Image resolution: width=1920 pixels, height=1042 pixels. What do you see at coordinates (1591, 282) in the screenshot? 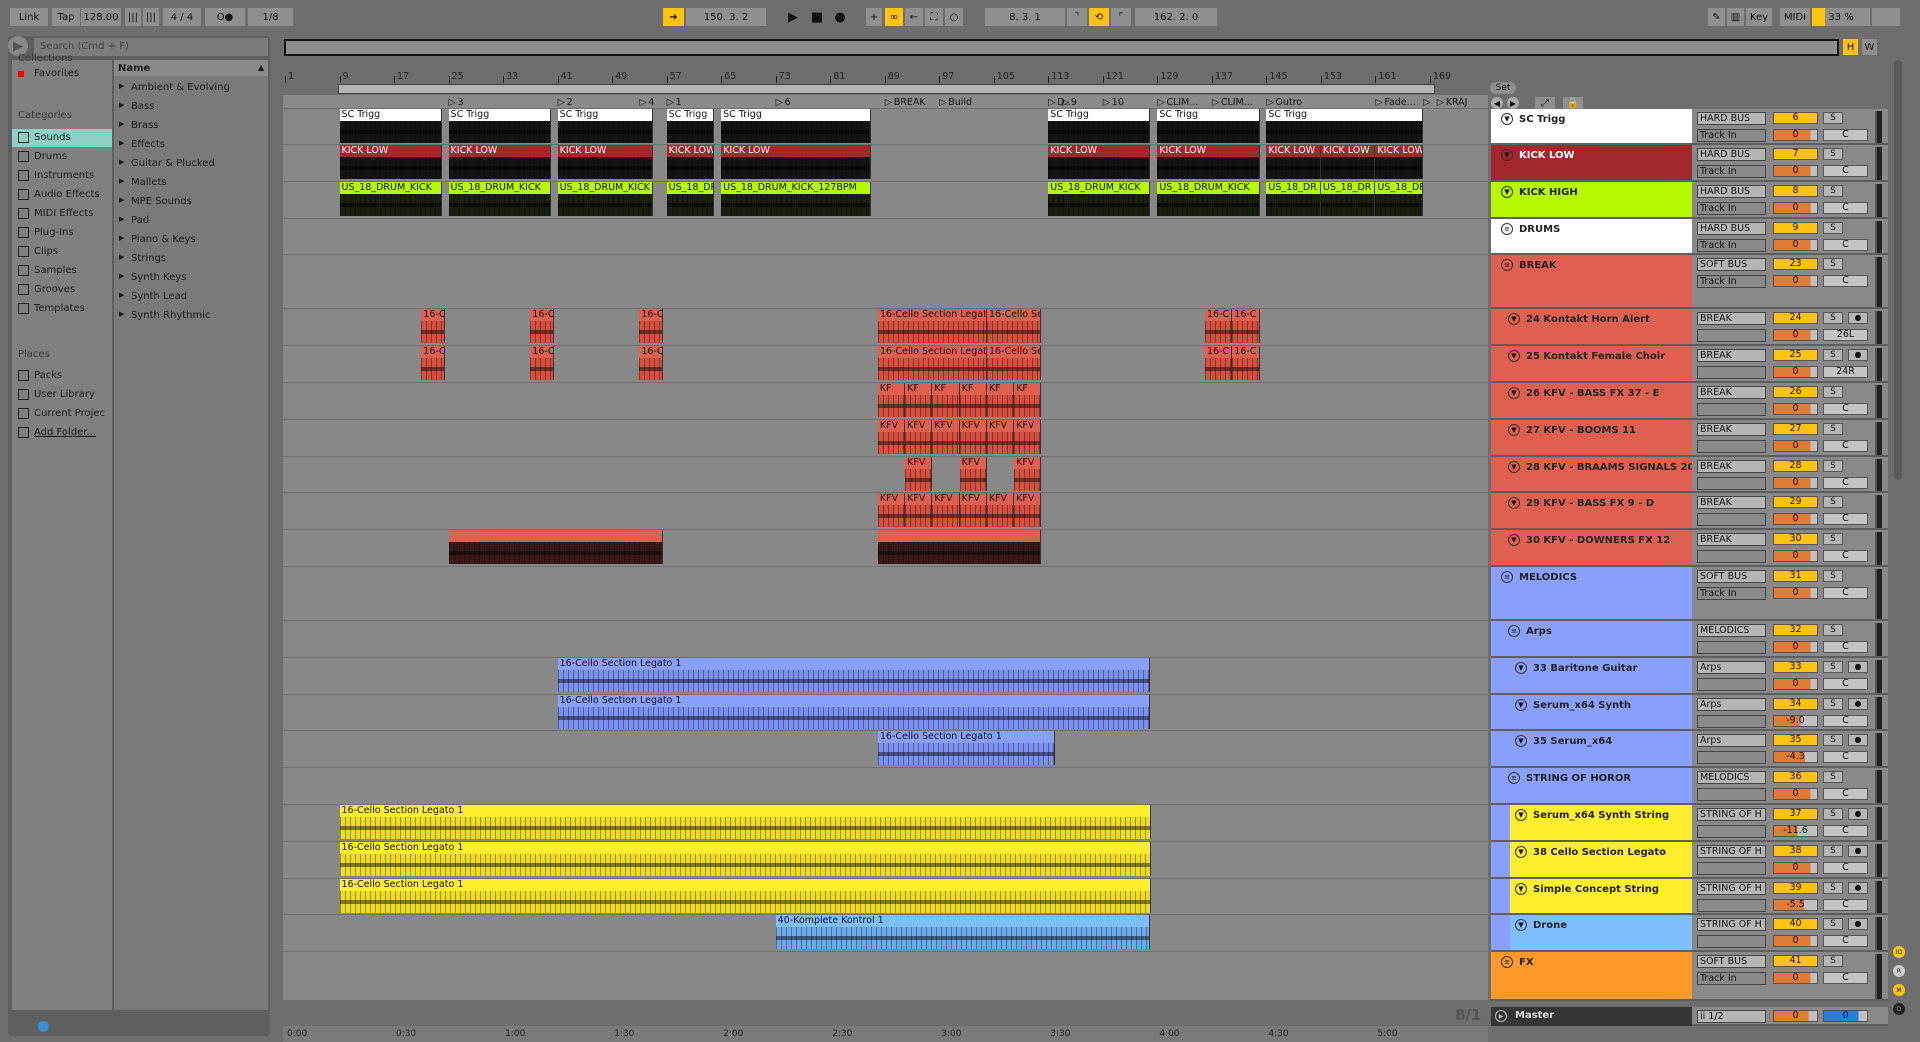
I see `track-header: ≡ BREAK` at bounding box center [1591, 282].